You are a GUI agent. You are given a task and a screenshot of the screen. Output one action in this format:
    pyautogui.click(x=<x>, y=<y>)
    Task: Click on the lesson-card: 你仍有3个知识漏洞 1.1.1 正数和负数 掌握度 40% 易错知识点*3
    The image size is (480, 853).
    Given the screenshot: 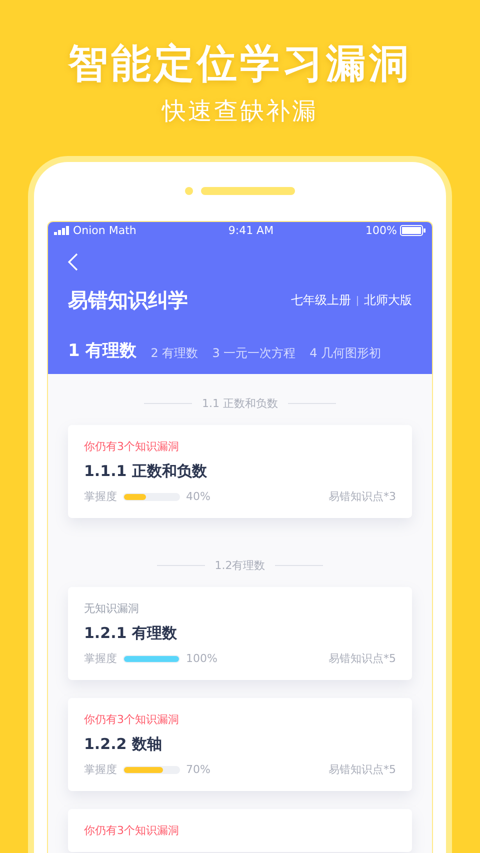 What is the action you would take?
    pyautogui.click(x=240, y=471)
    